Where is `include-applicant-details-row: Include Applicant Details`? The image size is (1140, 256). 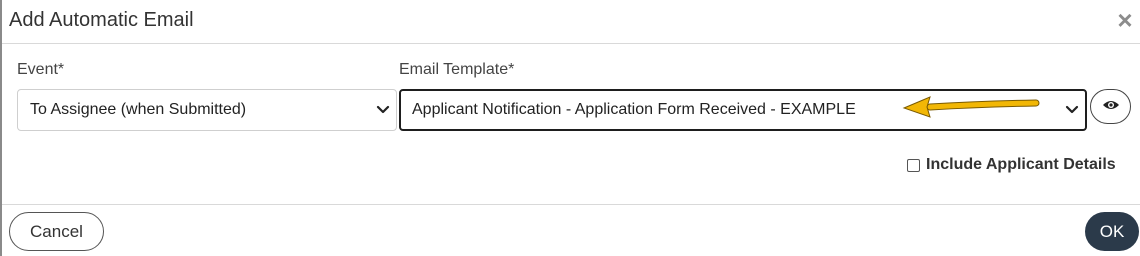 include-applicant-details-row: Include Applicant Details is located at coordinates (1011, 165).